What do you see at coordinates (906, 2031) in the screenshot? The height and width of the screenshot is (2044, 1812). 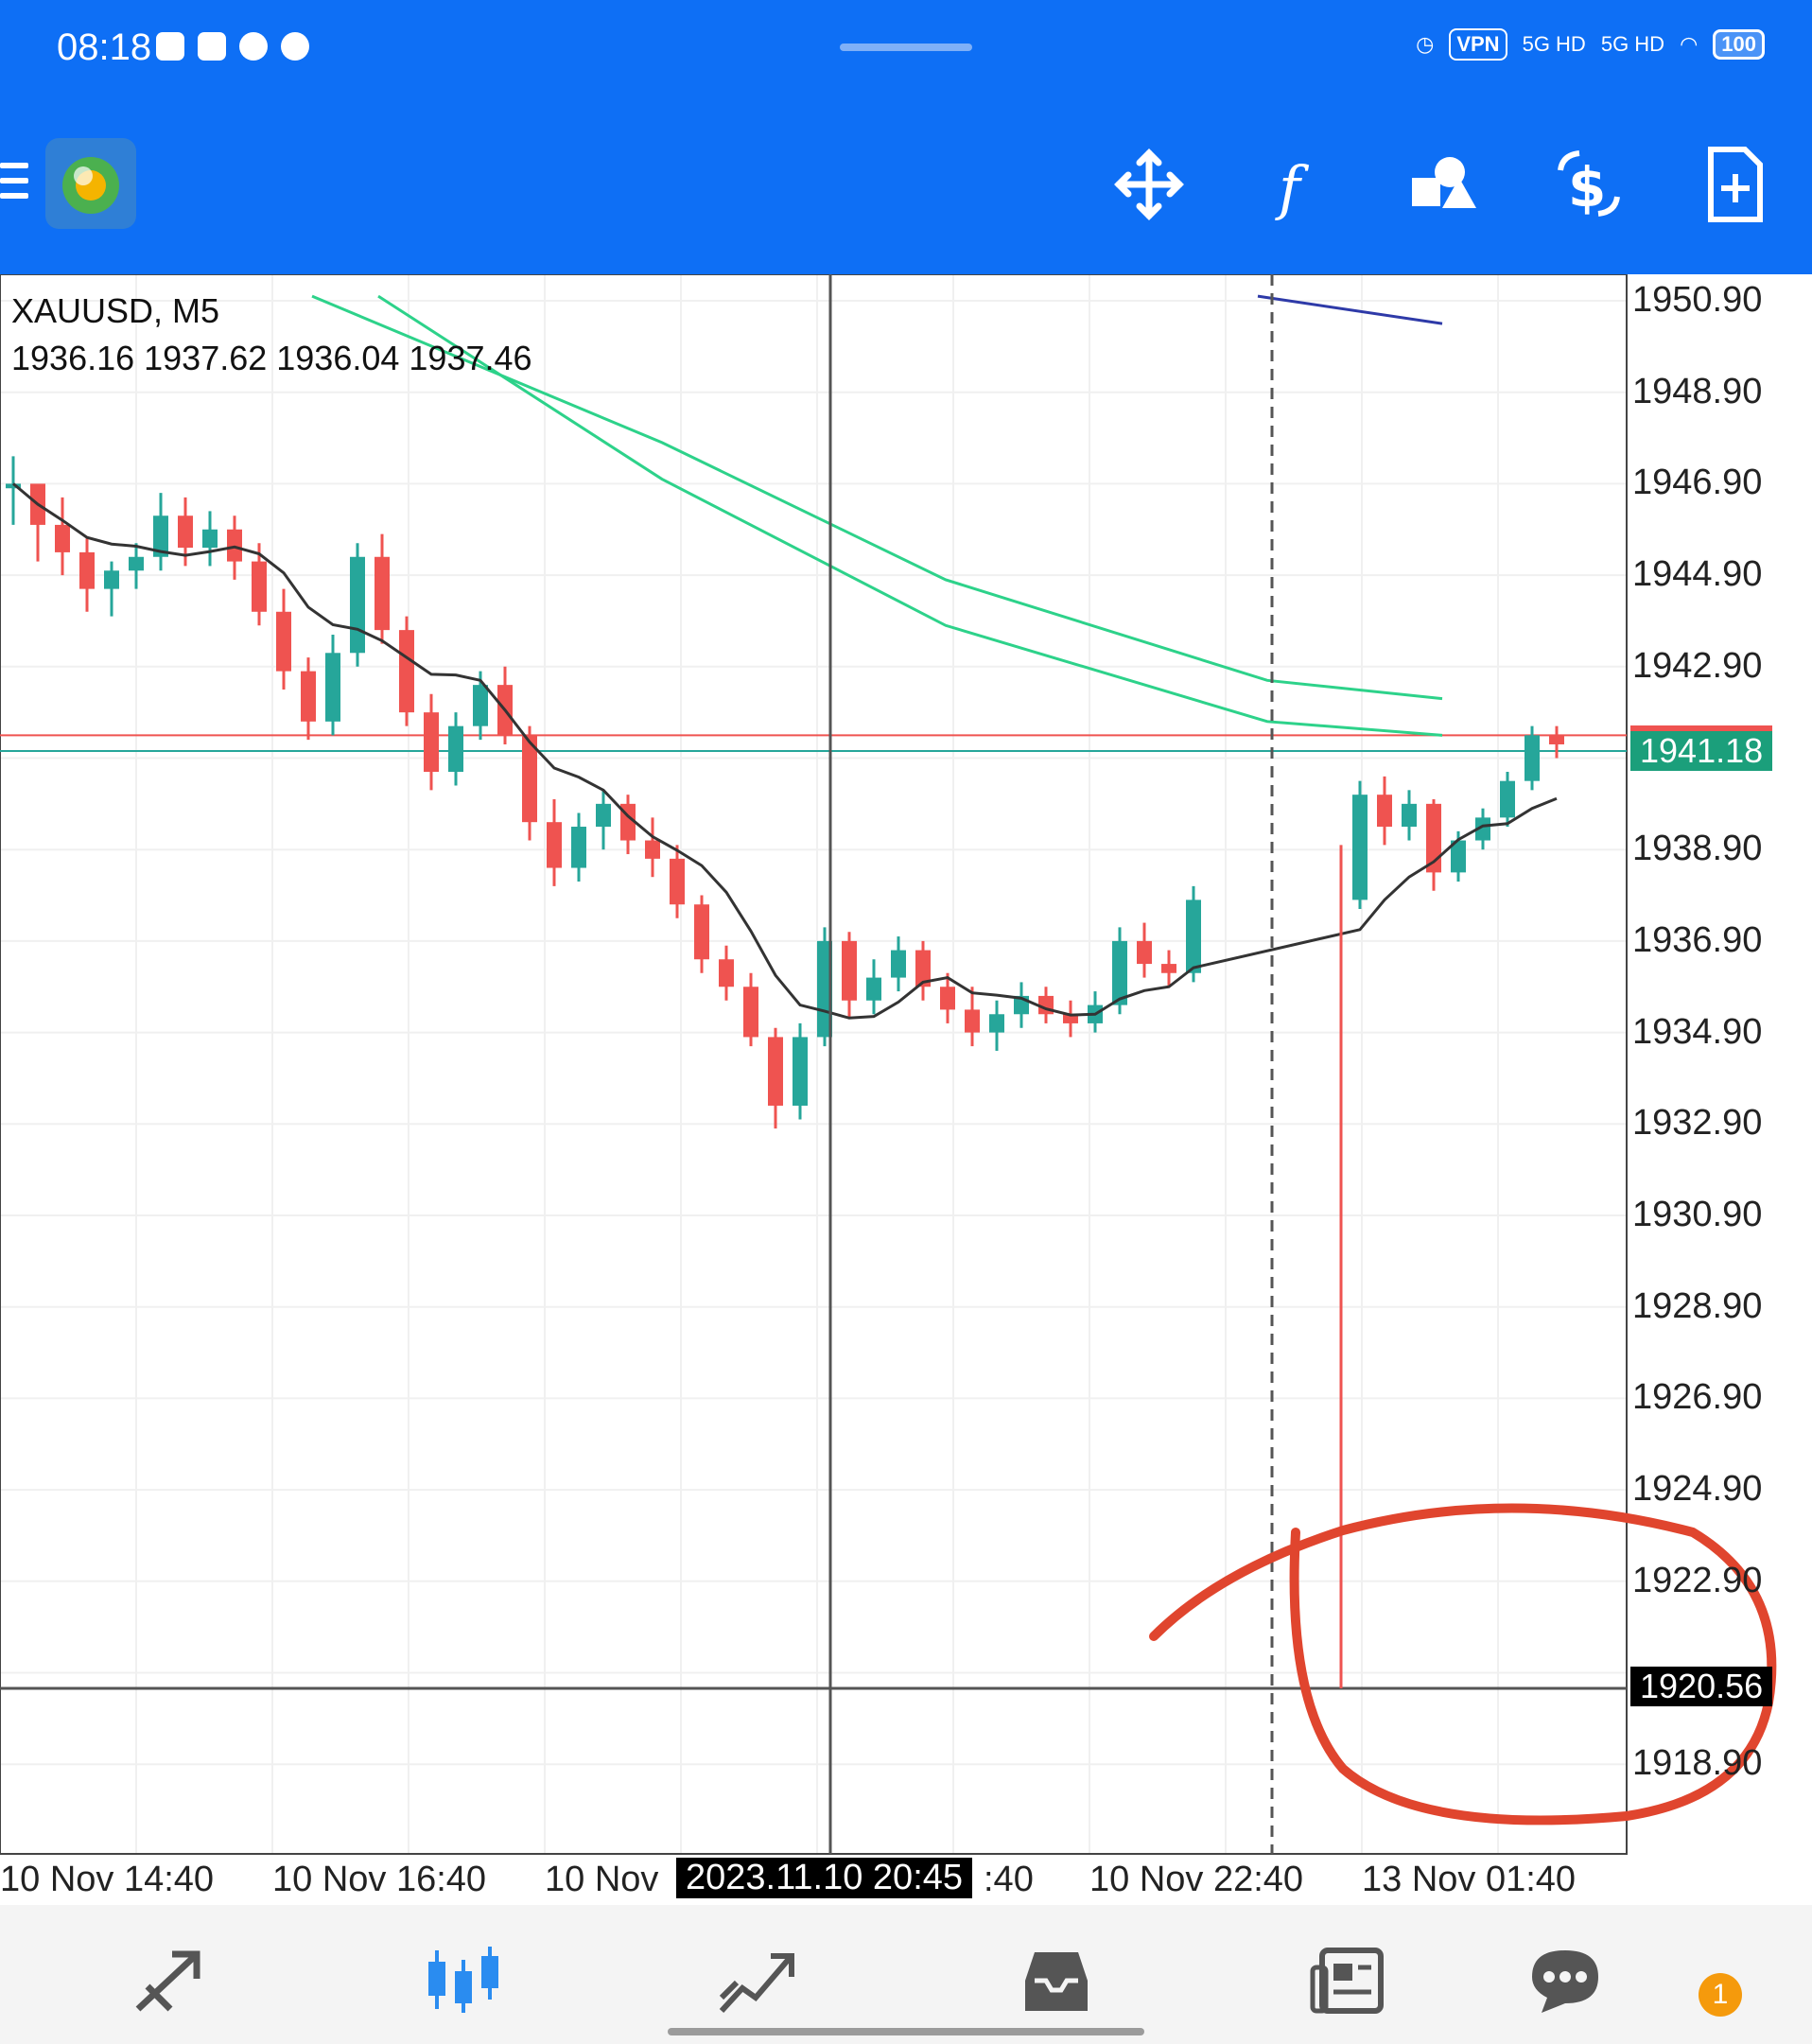 I see `home-indicator` at bounding box center [906, 2031].